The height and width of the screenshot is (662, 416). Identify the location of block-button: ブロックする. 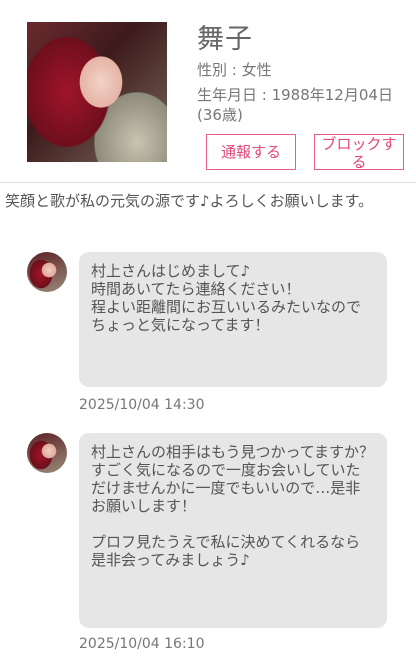
(359, 152).